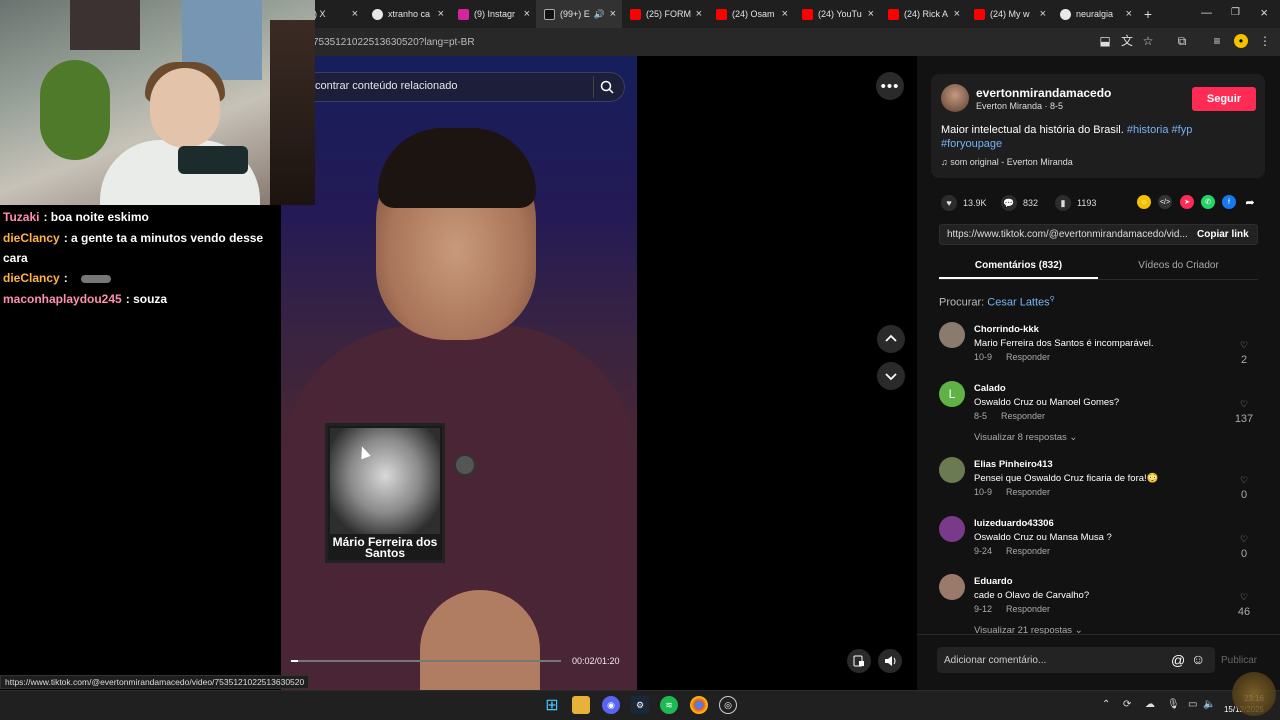 This screenshot has height=720, width=1280. What do you see at coordinates (1224, 99) in the screenshot?
I see `follow-button: Seguir` at bounding box center [1224, 99].